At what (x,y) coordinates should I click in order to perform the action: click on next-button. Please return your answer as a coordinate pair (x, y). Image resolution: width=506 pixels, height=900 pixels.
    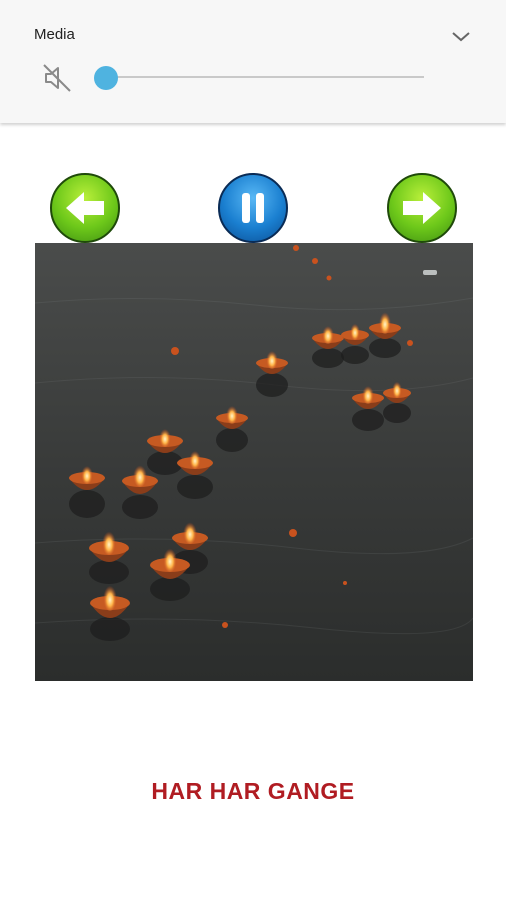
    Looking at the image, I should click on (422, 208).